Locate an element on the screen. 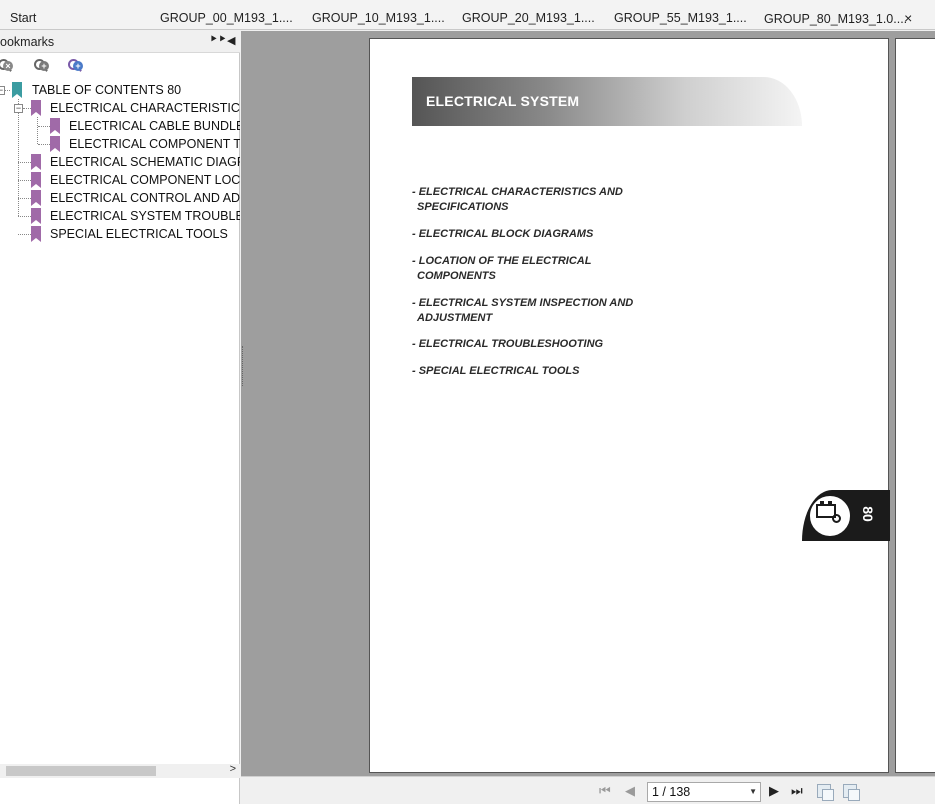 This screenshot has width=935, height=804. expand-panel-icon: ⯈⯈ is located at coordinates (218, 40).